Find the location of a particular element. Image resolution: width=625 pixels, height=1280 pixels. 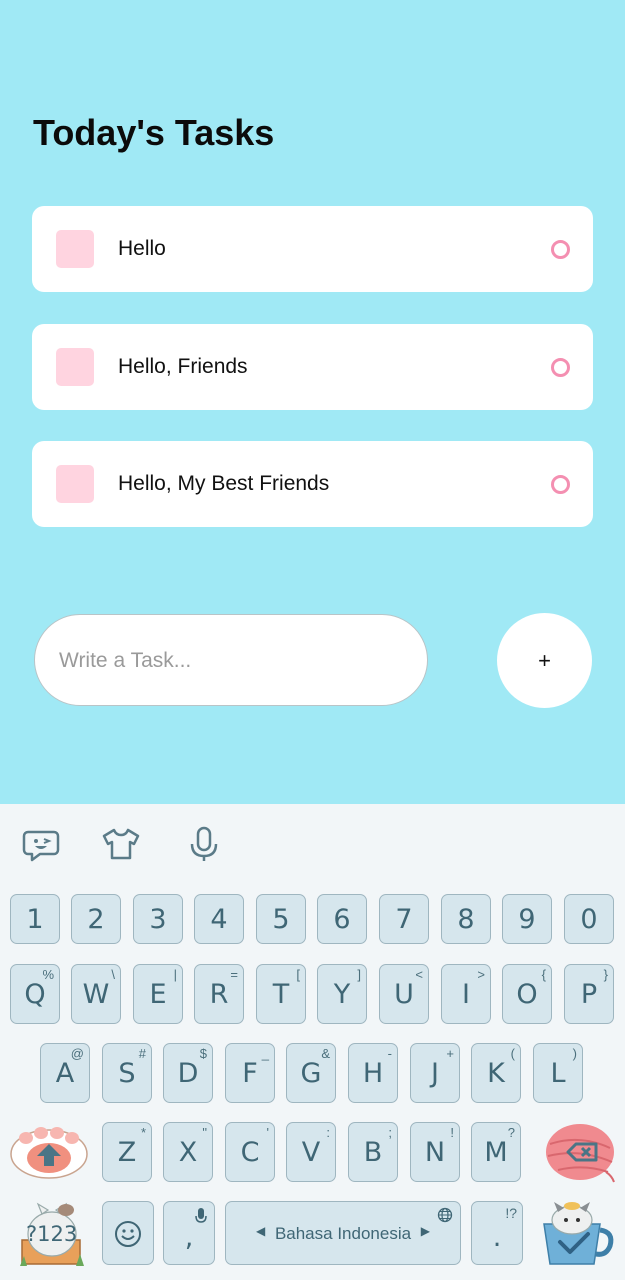

cat-paw-shift-icon is located at coordinates (49, 1153).